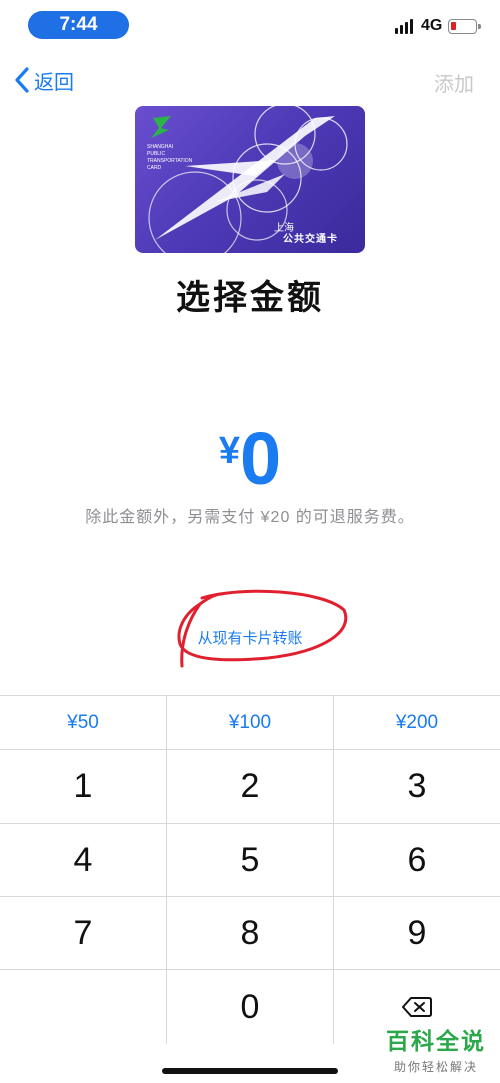 This screenshot has height=1083, width=500. I want to click on watermark-brand: 百科全说, so click(436, 1041).